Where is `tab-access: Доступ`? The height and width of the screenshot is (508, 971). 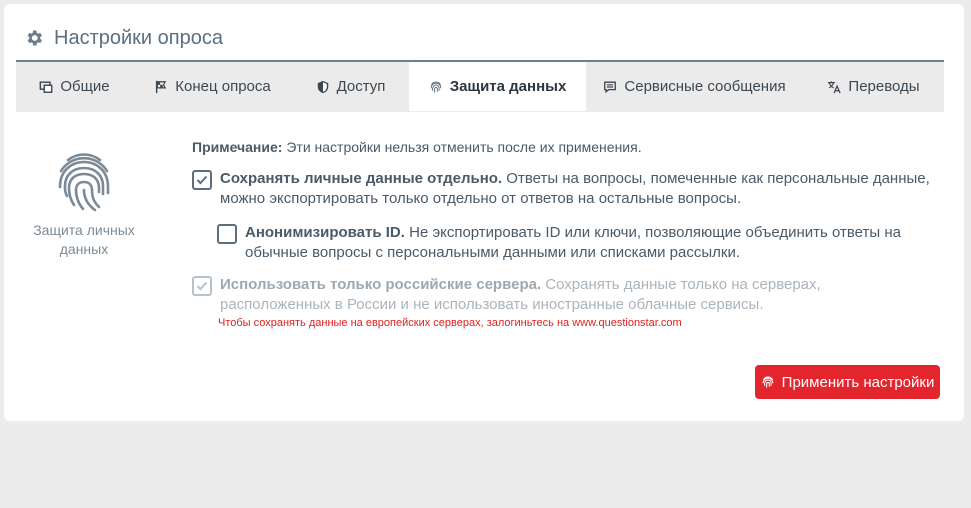 tab-access: Доступ is located at coordinates (350, 86).